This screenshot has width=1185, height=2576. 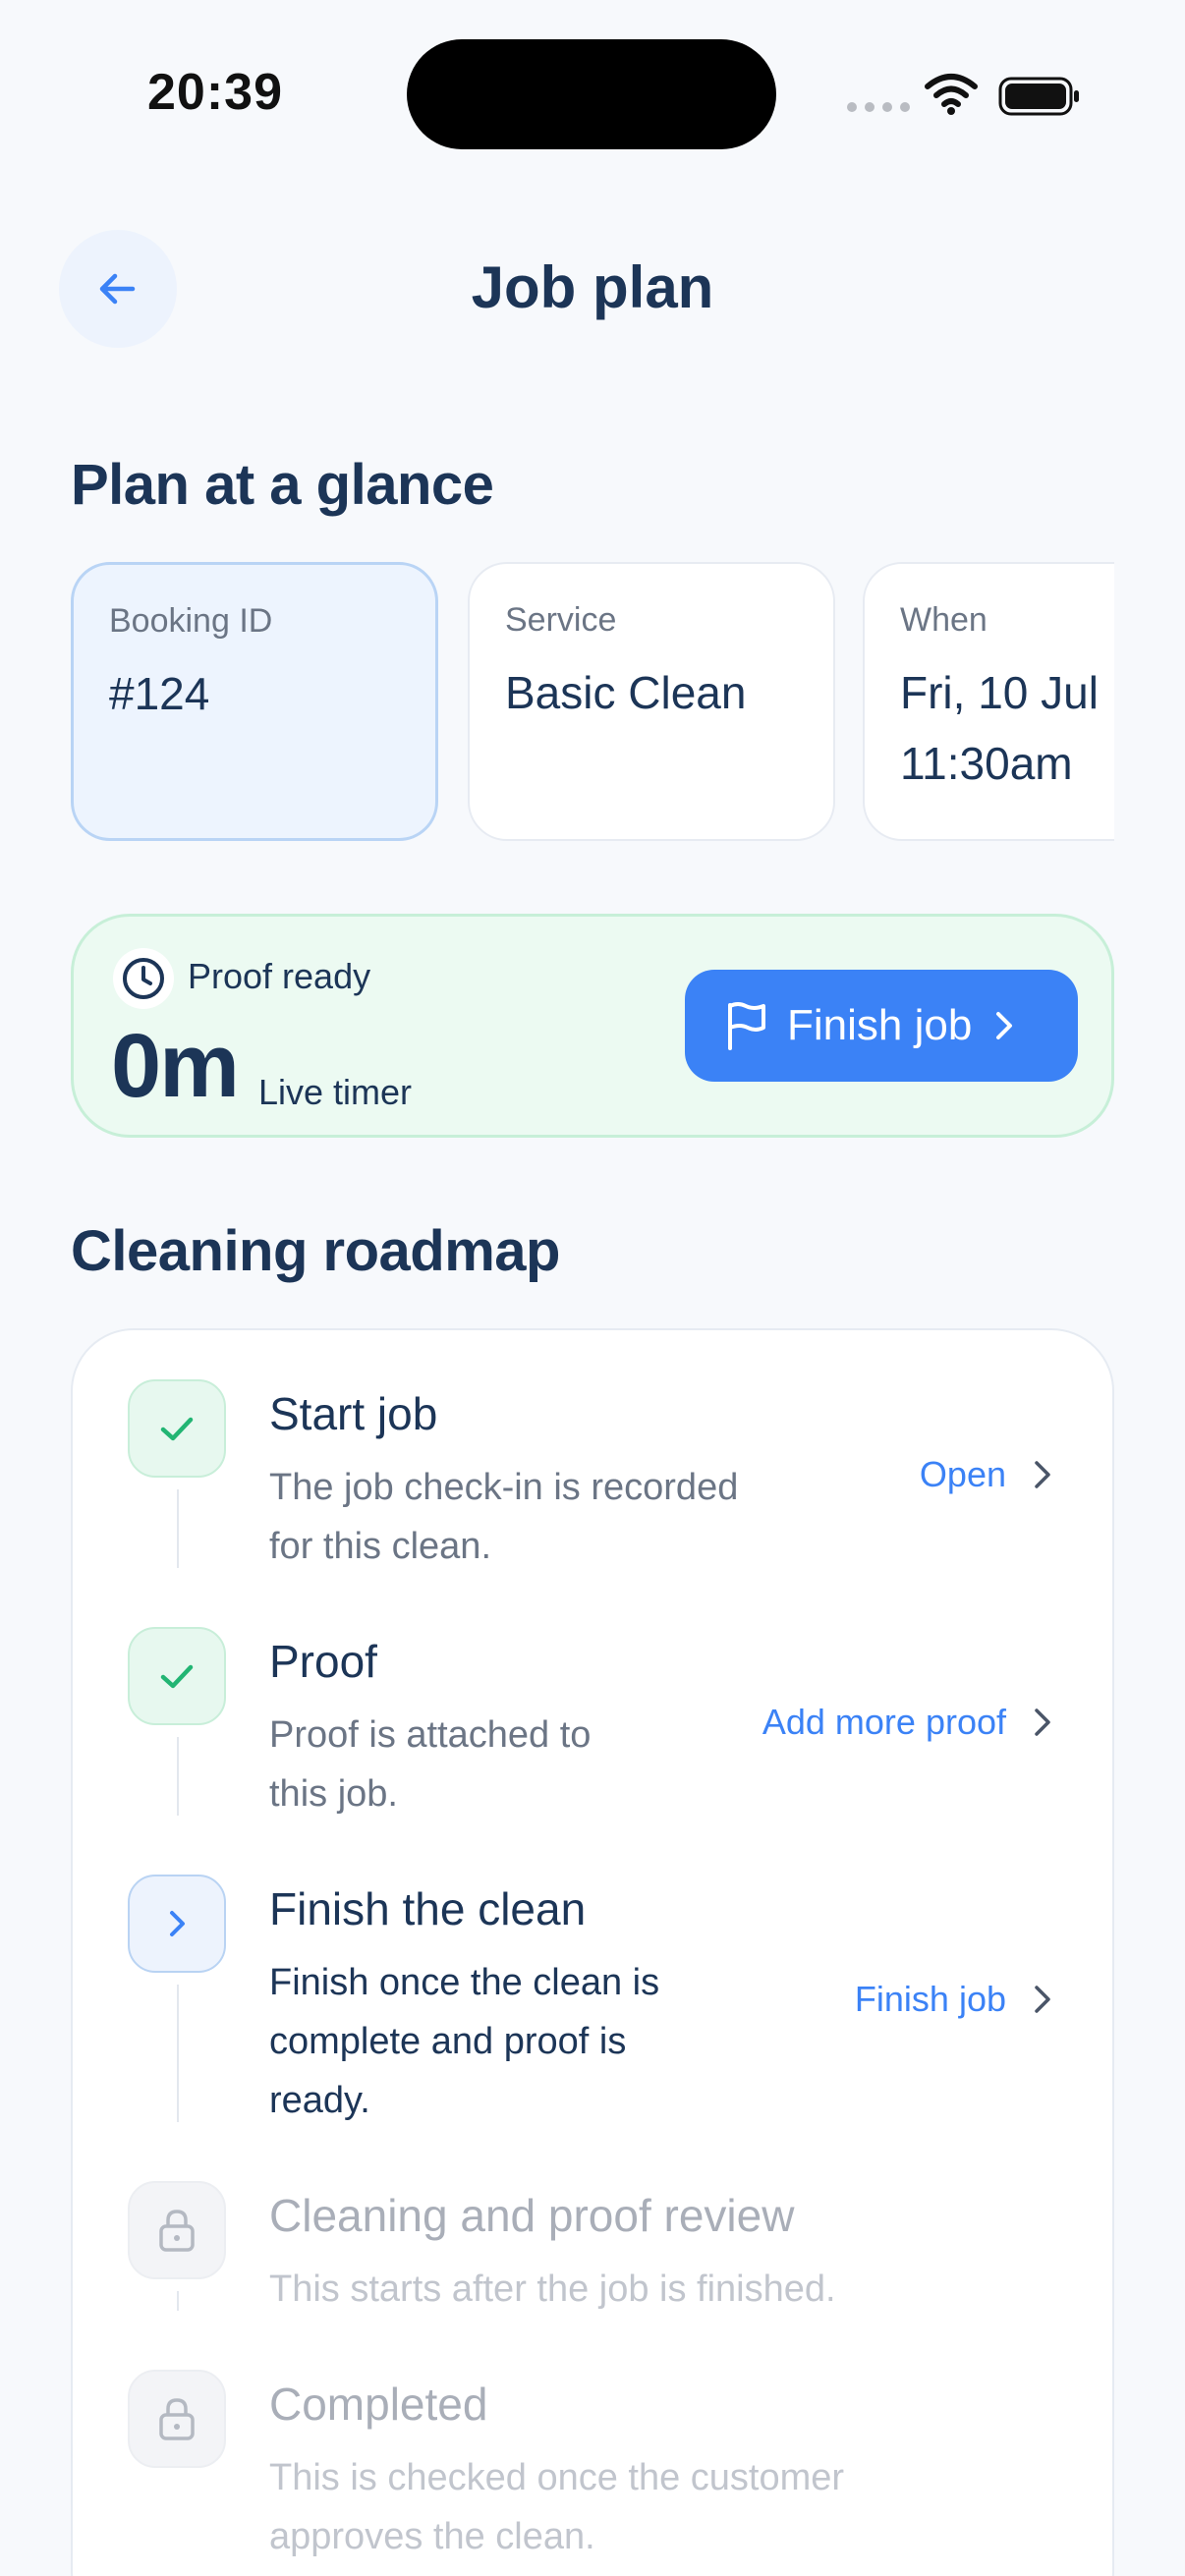 I want to click on add-more-proof-link: Add more proof, so click(x=908, y=1722).